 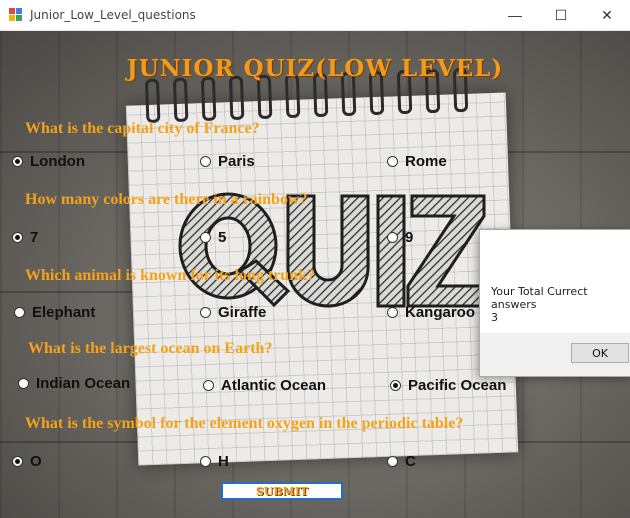 What do you see at coordinates (457, 385) in the screenshot?
I see `option-label: Pacific Ocean` at bounding box center [457, 385].